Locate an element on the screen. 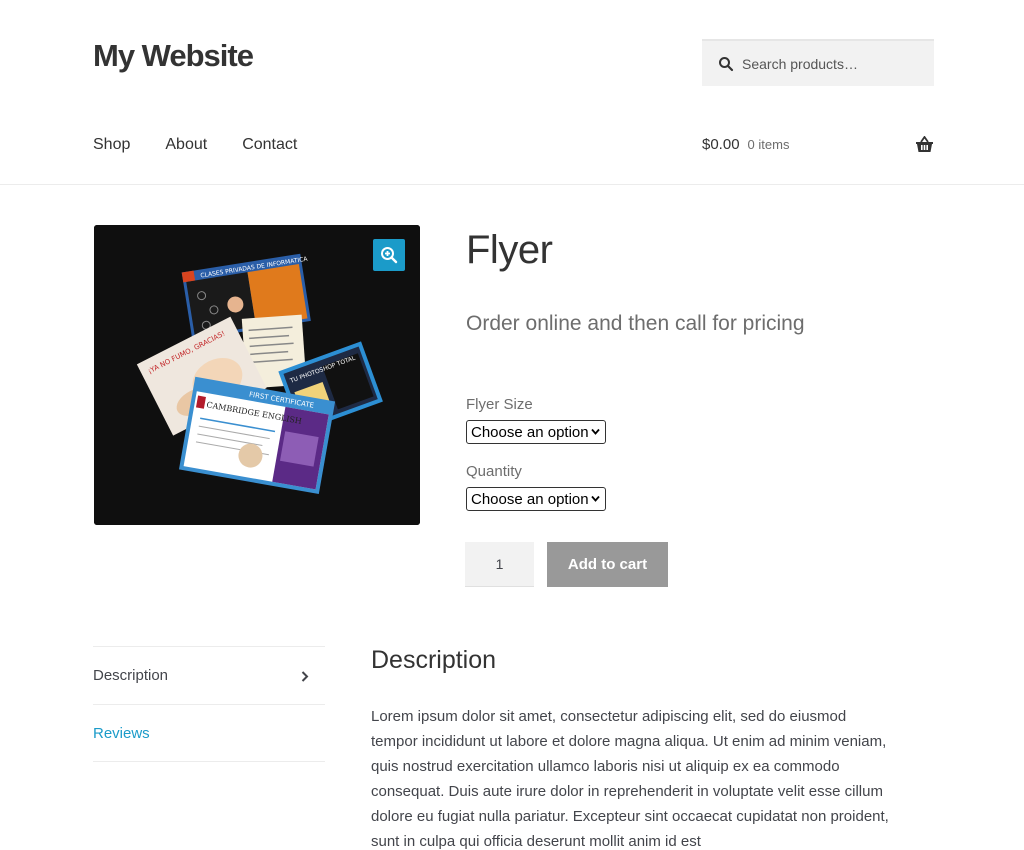 The image size is (1024, 850). nav-item-contact: Contact is located at coordinates (269, 145).